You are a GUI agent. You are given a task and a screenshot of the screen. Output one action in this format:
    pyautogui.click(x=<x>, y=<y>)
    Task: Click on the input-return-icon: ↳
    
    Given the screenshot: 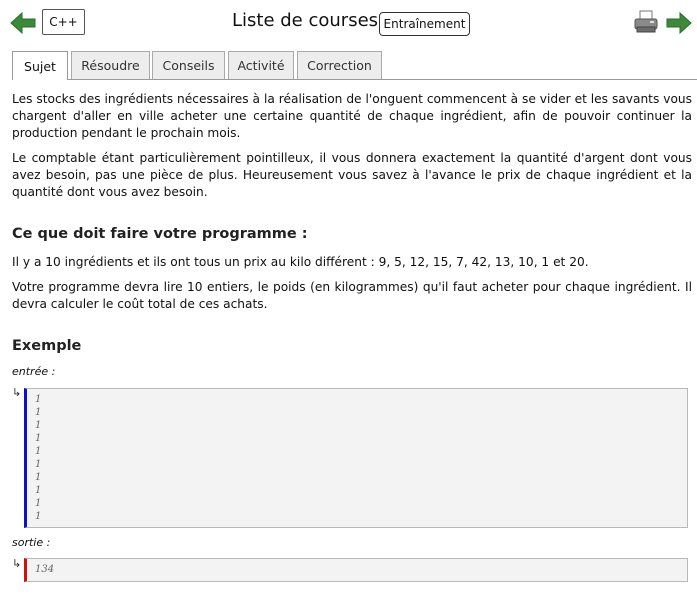 What is the action you would take?
    pyautogui.click(x=17, y=392)
    